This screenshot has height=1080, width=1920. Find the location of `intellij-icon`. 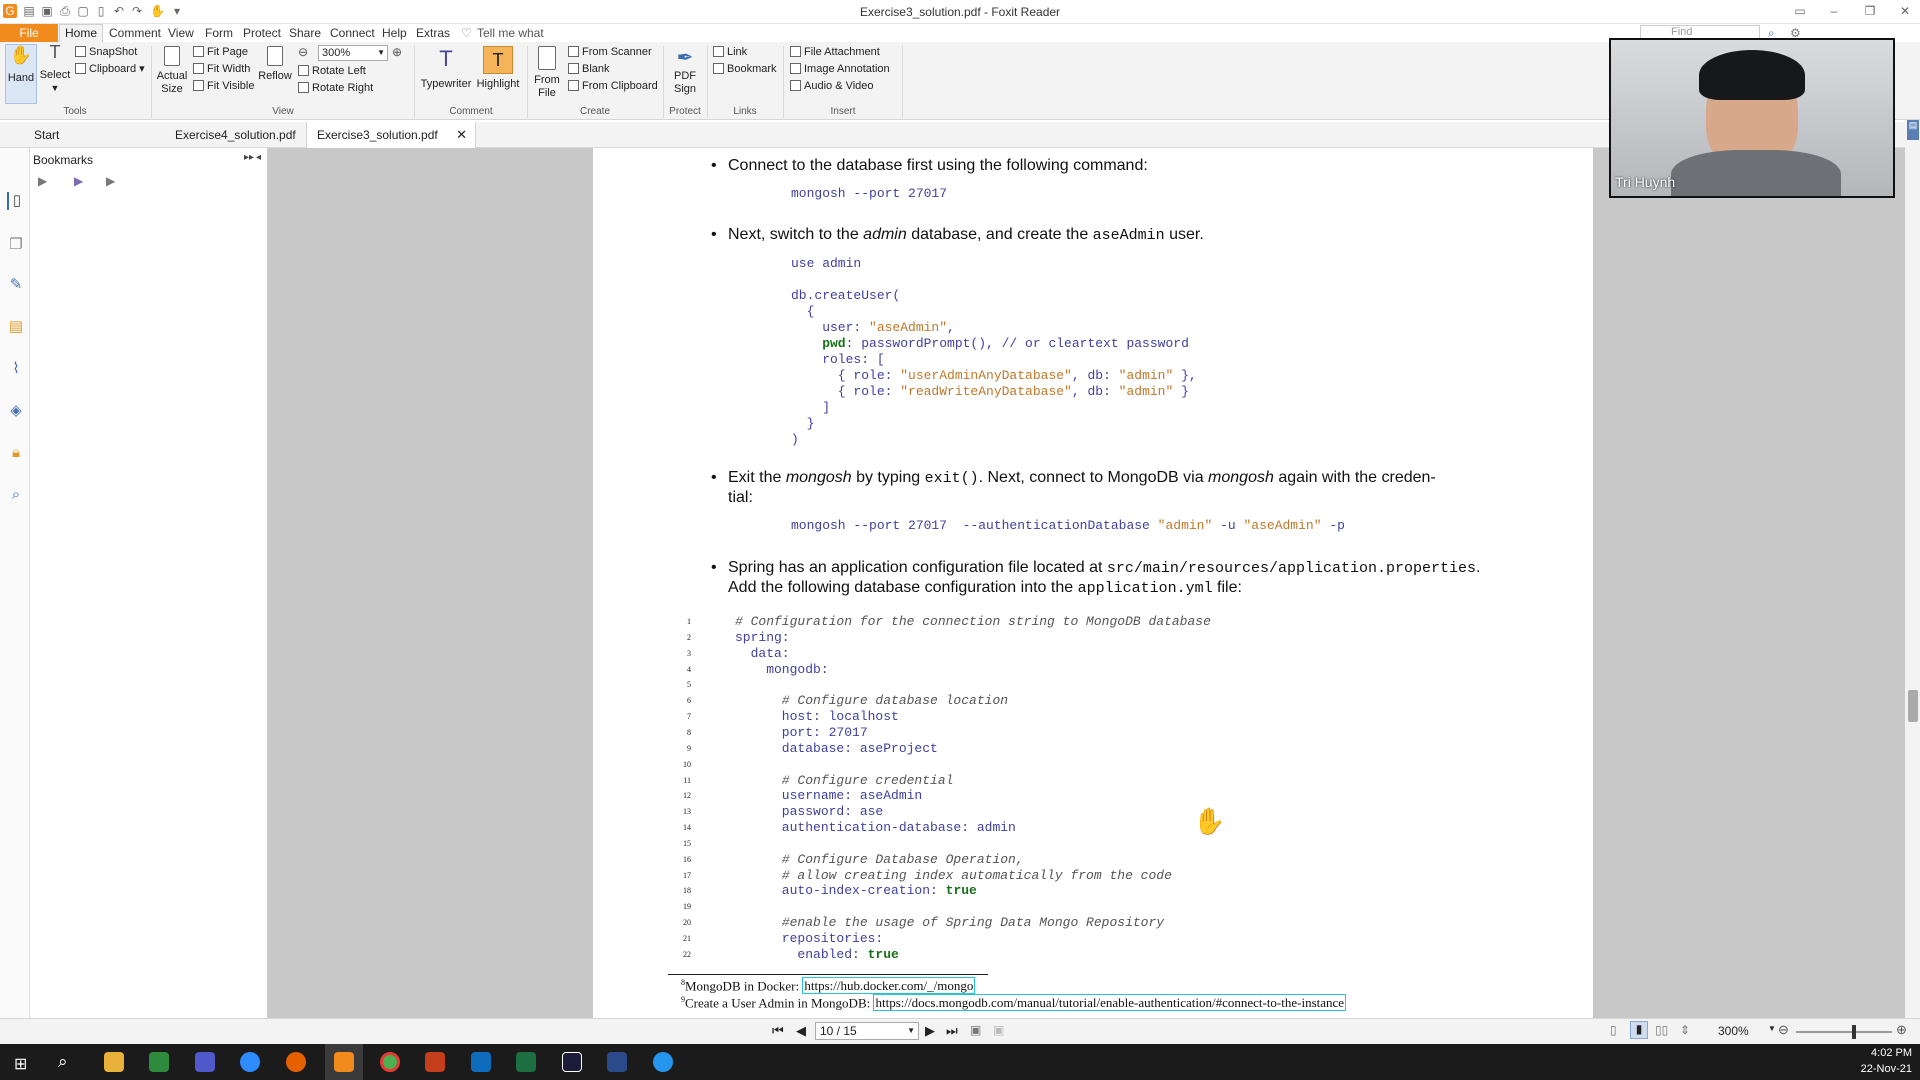

intellij-icon is located at coordinates (572, 1062).